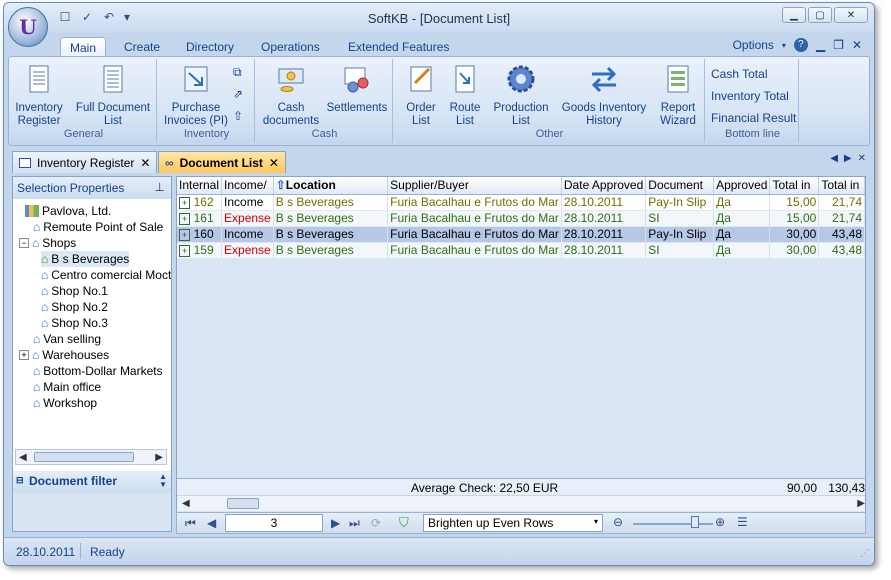  I want to click on tree-node: ⌂ Workshop, so click(65, 403).